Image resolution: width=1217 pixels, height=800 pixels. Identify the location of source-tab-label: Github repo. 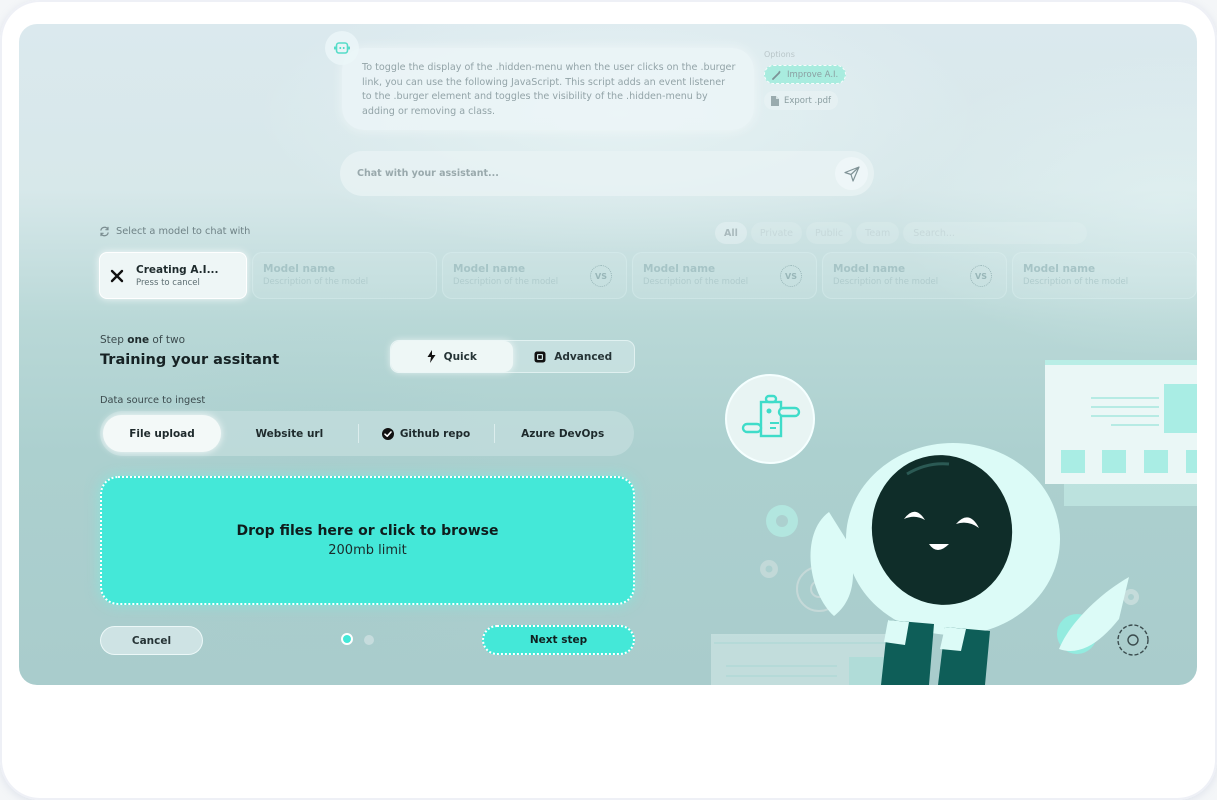
(435, 433).